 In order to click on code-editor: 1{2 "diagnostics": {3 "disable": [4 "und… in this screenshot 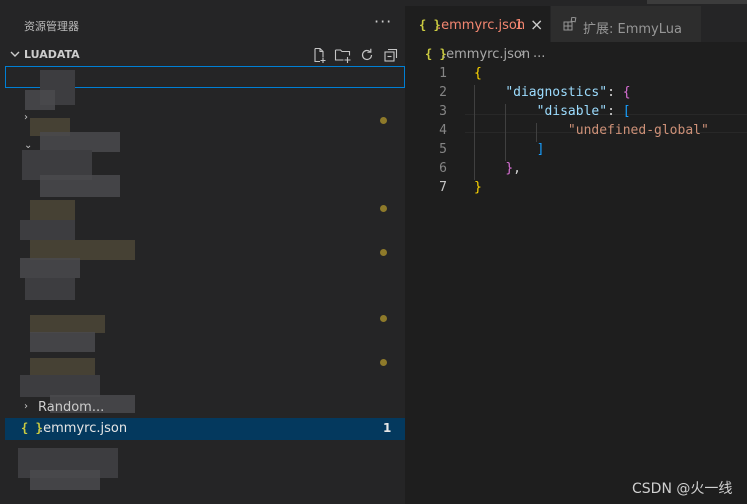, I will do `click(576, 132)`.